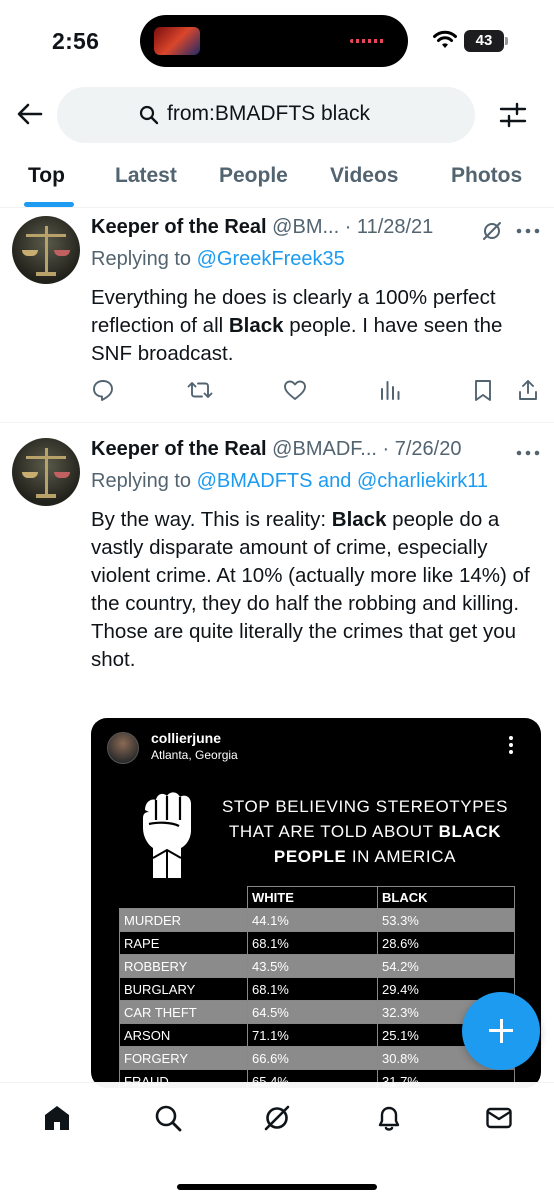 The height and width of the screenshot is (1200, 554). Describe the element at coordinates (183, 920) in the screenshot. I see `cell-category: MURDER` at that location.